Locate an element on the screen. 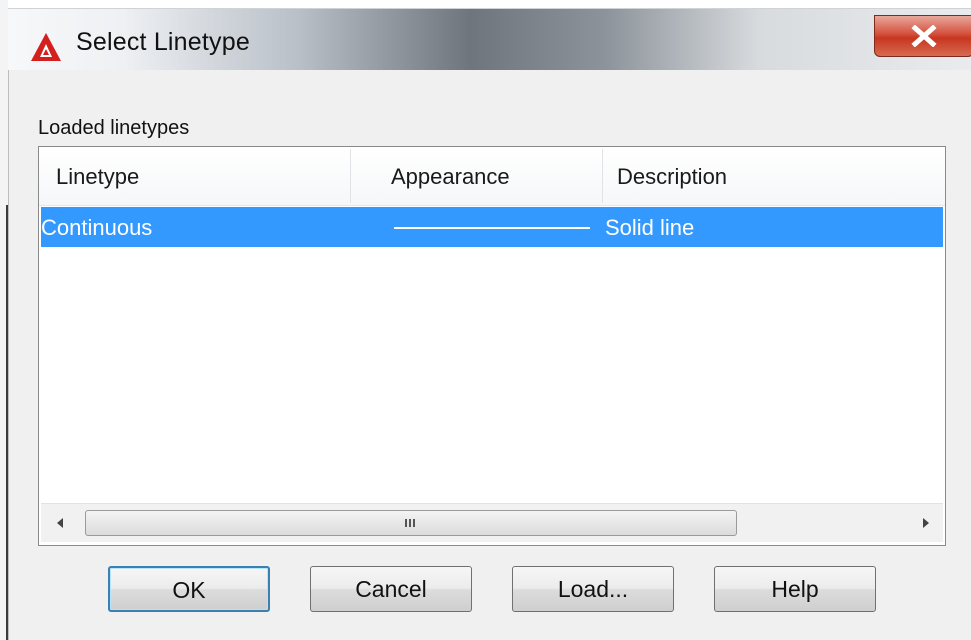 The image size is (971, 640). linetype-name: Continuous is located at coordinates (97, 227).